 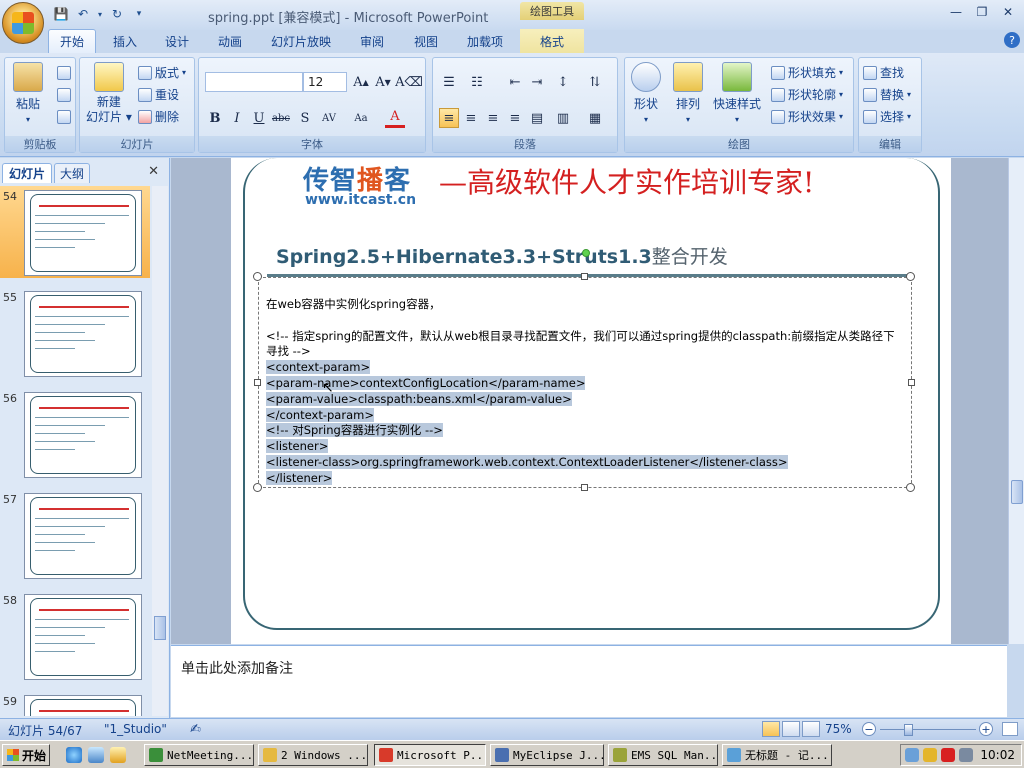 What do you see at coordinates (1010, 729) in the screenshot?
I see `fit-to-window-icon` at bounding box center [1010, 729].